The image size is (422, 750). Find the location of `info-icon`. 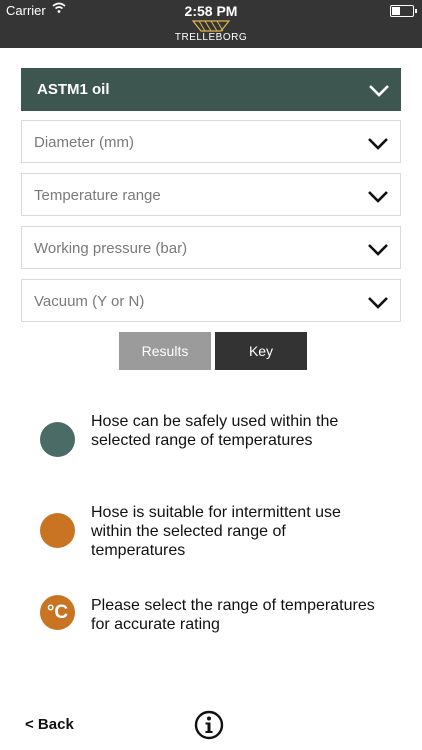

info-icon is located at coordinates (209, 725).